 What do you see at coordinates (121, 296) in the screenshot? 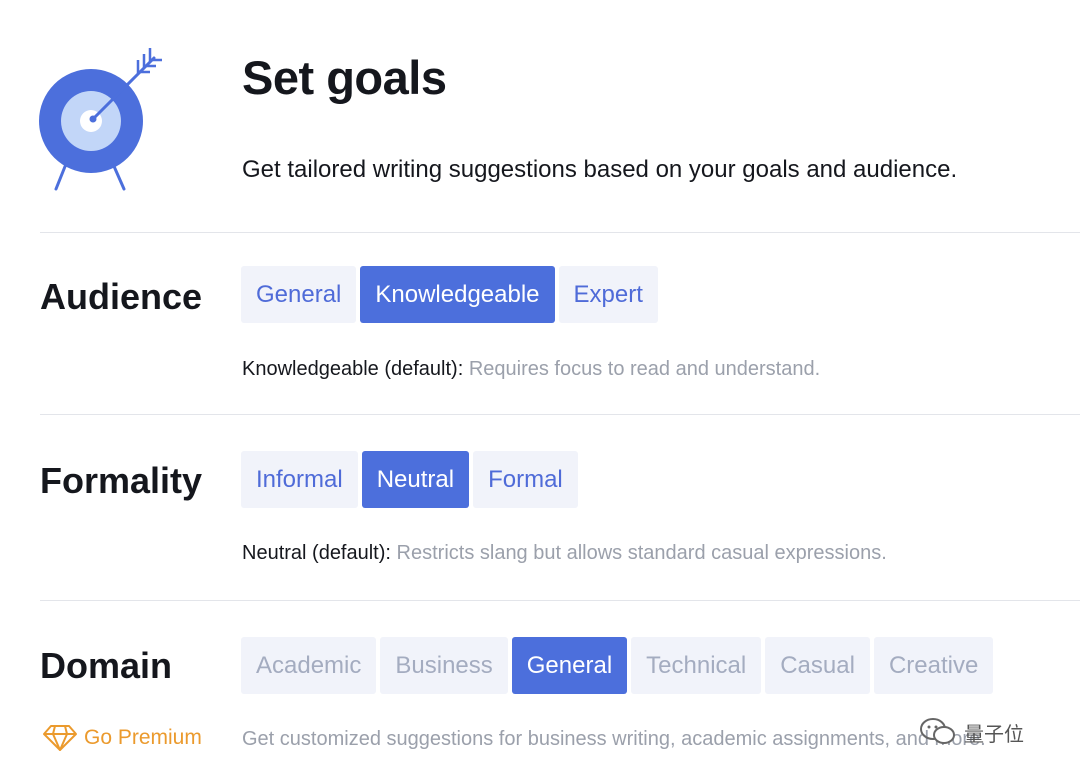
I see `audience-label: Audience` at bounding box center [121, 296].